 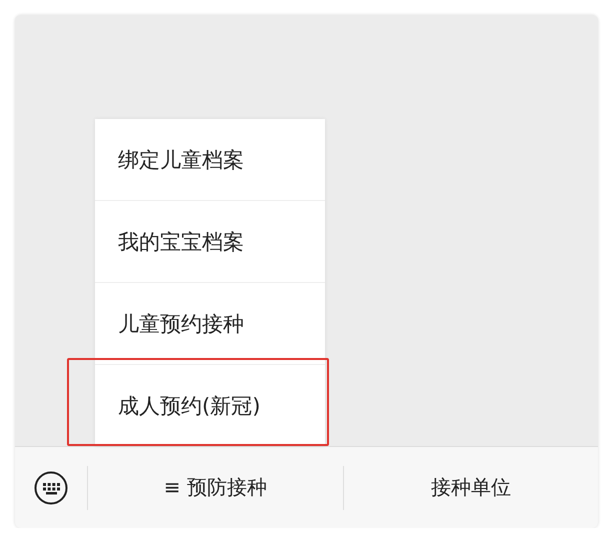 I want to click on keyboard-icon, so click(x=51, y=487).